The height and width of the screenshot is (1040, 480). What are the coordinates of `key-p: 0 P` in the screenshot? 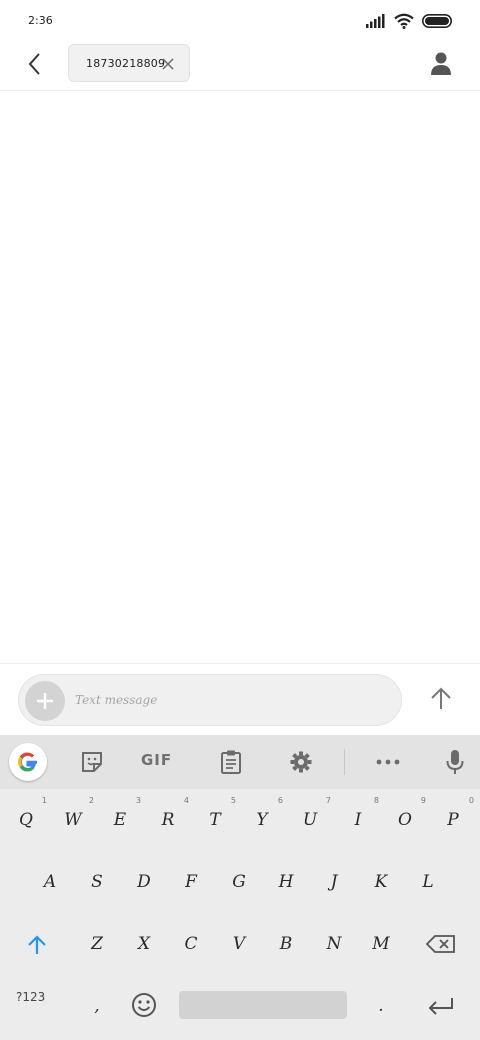 It's located at (453, 820).